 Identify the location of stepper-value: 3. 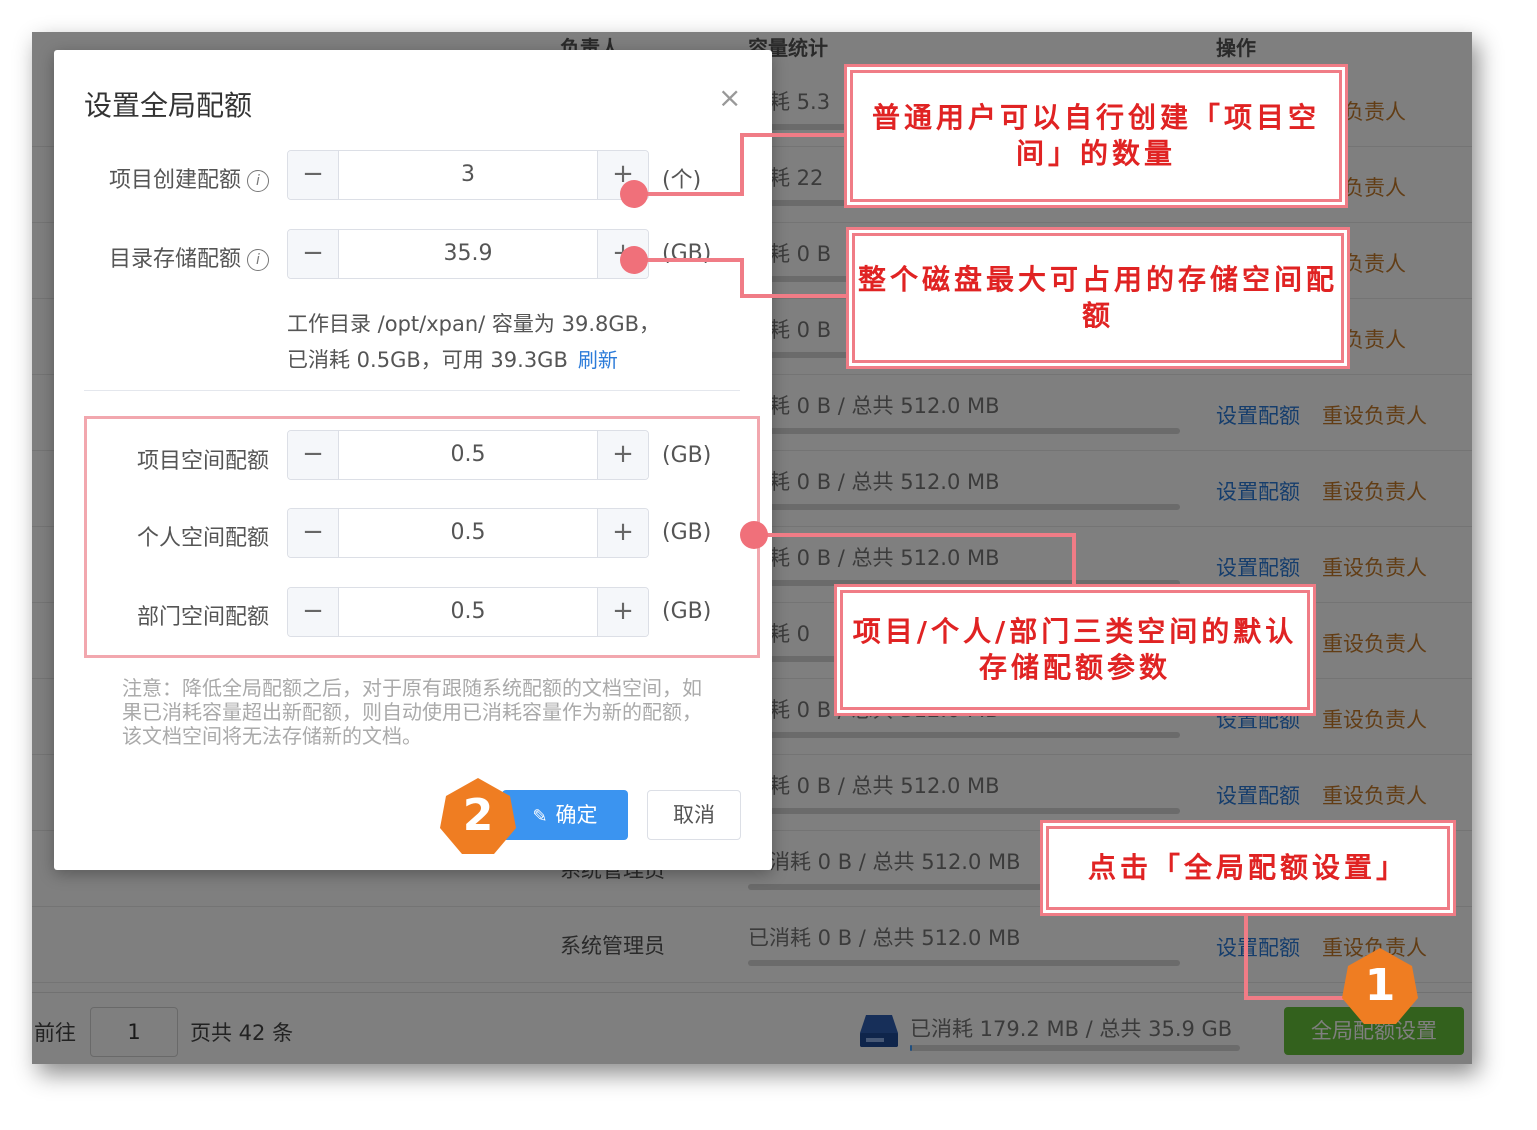
(468, 175).